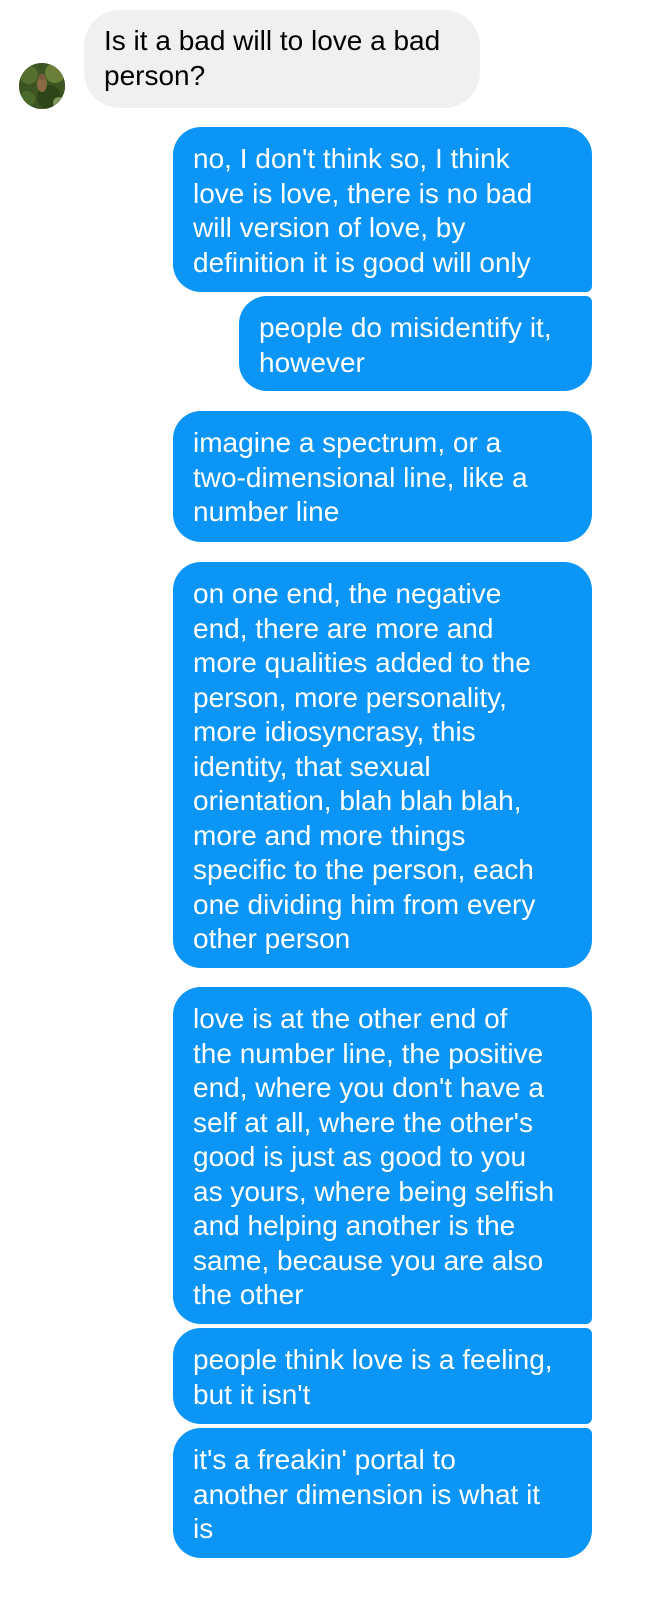  I want to click on message-bubble-incoming-1: Is it a bad will to love a bad person?, so click(282, 59).